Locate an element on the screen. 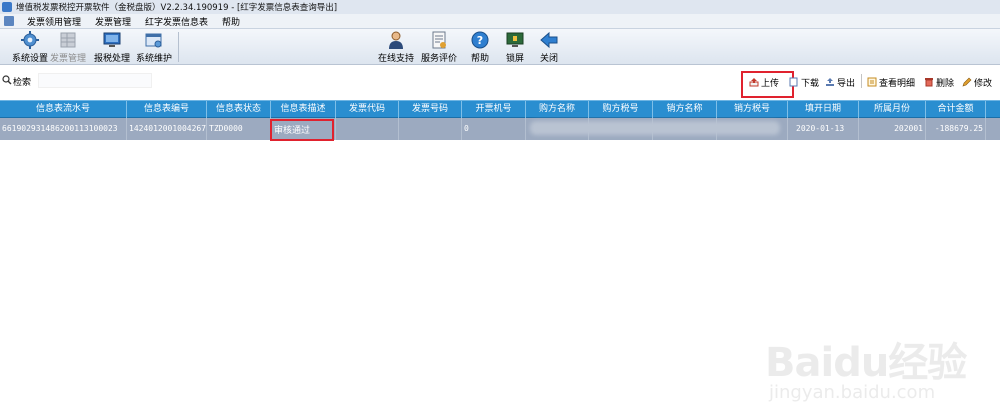 This screenshot has width=1000, height=415. help-icon: ? is located at coordinates (480, 40).